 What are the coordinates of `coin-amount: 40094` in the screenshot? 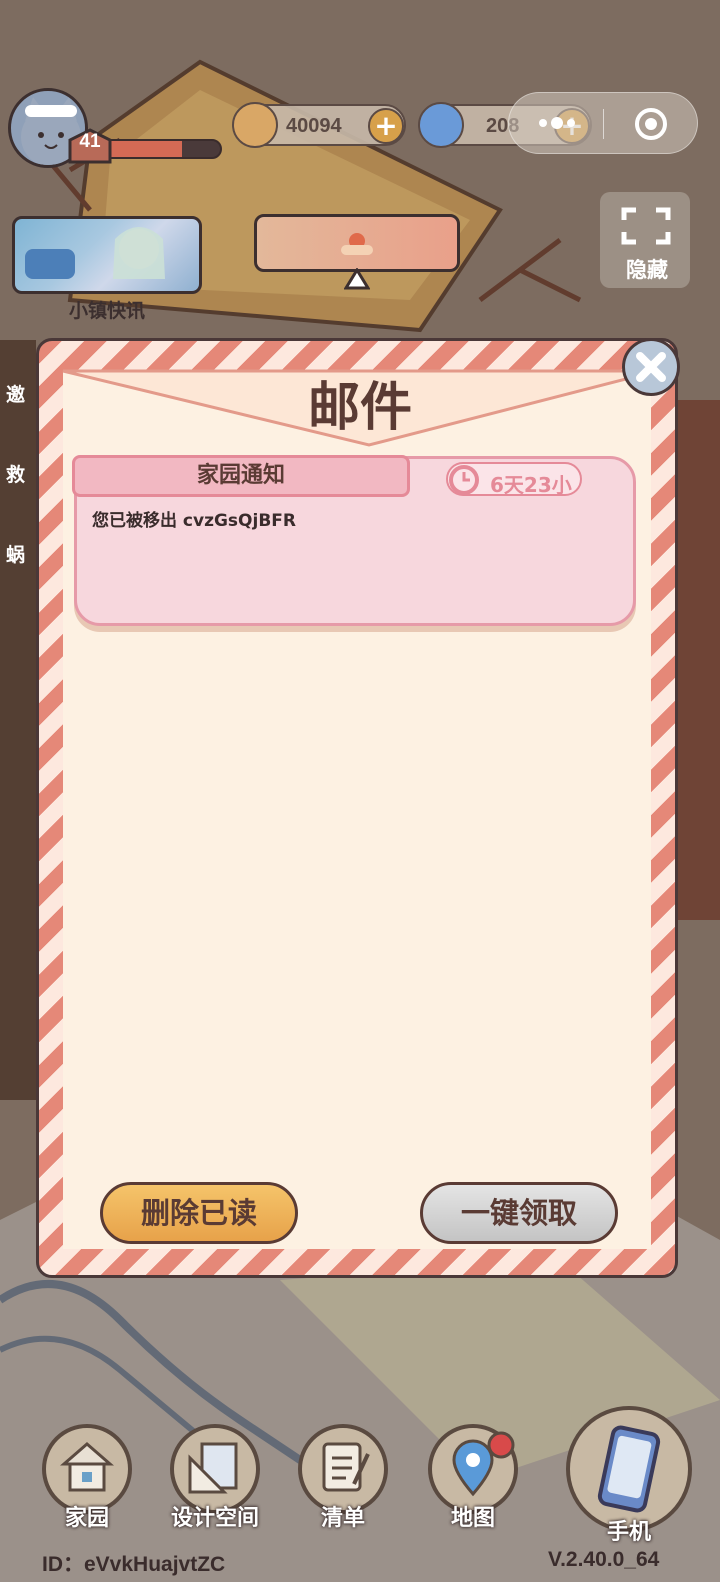 It's located at (314, 126).